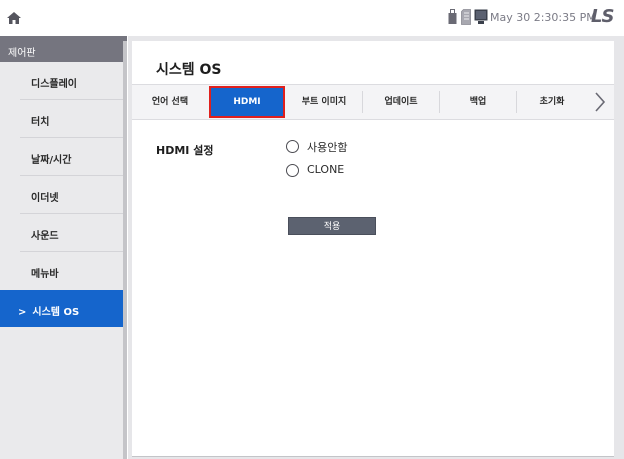 The image size is (624, 459). Describe the element at coordinates (63, 232) in the screenshot. I see `sidebar-item-sound: 사운드` at that location.